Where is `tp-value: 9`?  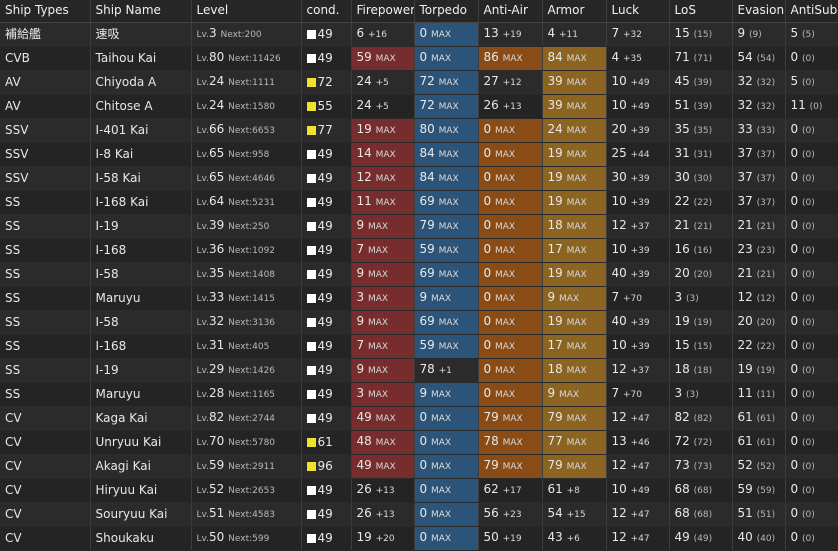
tp-value: 9 is located at coordinates (423, 392).